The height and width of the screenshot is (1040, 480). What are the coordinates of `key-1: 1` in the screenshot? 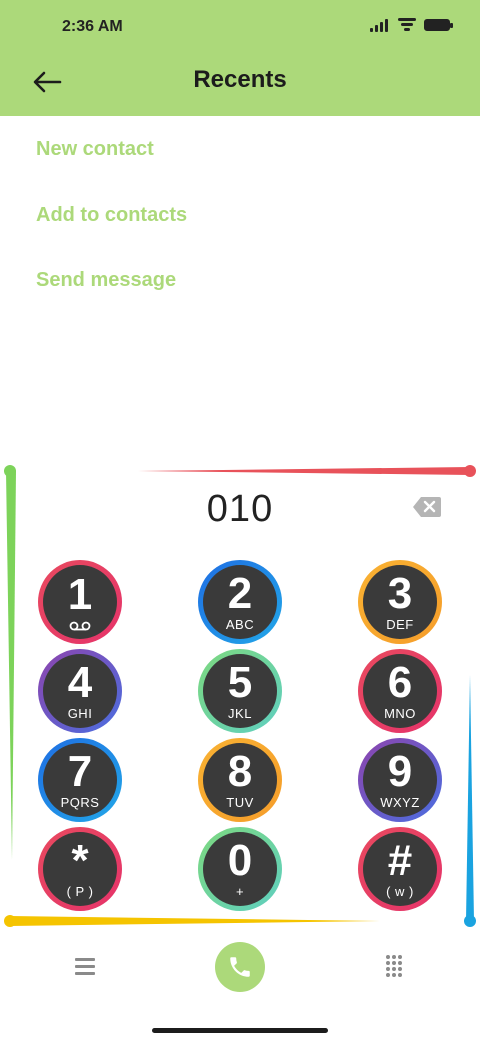 It's located at (80, 602).